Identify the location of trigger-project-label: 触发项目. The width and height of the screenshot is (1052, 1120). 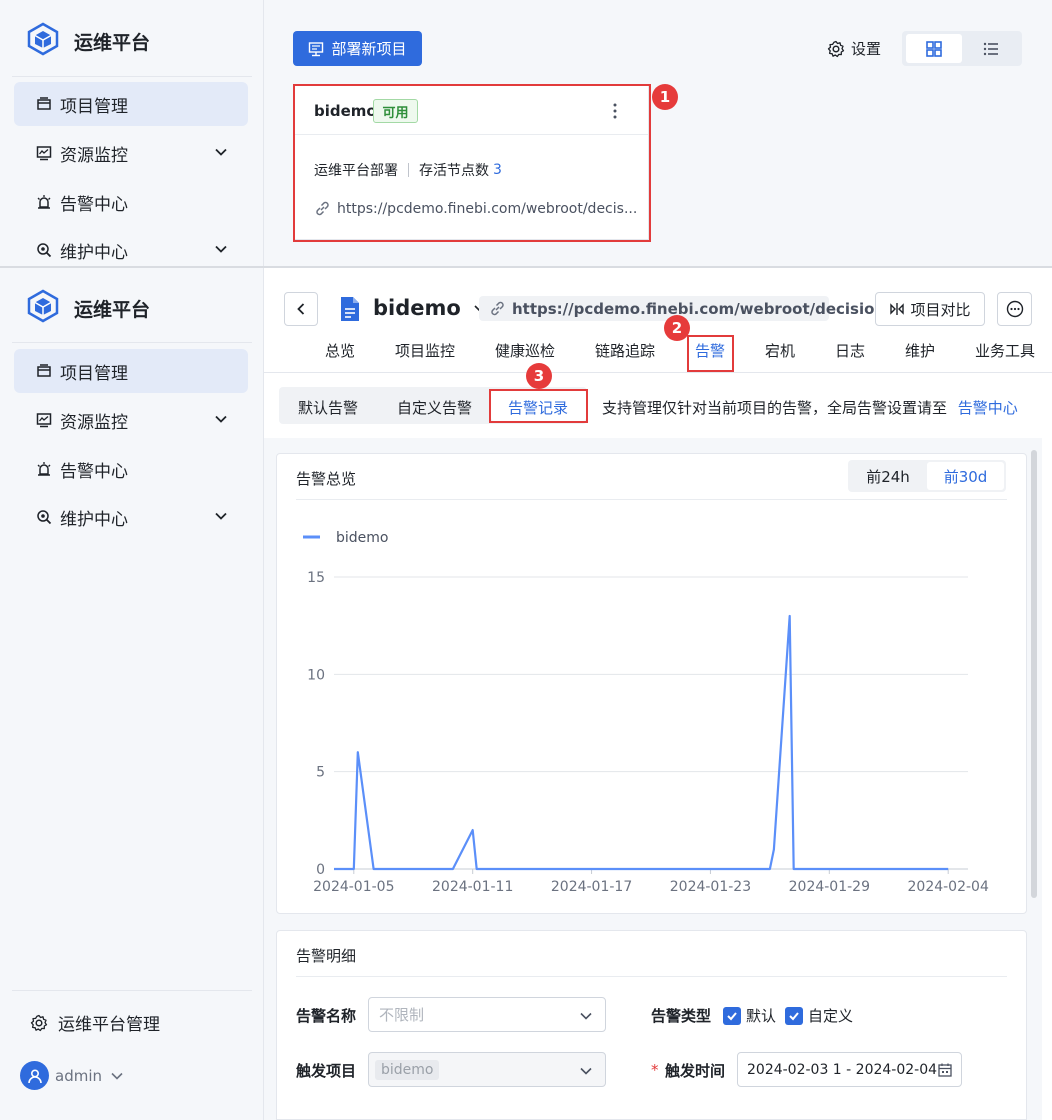
(326, 1071).